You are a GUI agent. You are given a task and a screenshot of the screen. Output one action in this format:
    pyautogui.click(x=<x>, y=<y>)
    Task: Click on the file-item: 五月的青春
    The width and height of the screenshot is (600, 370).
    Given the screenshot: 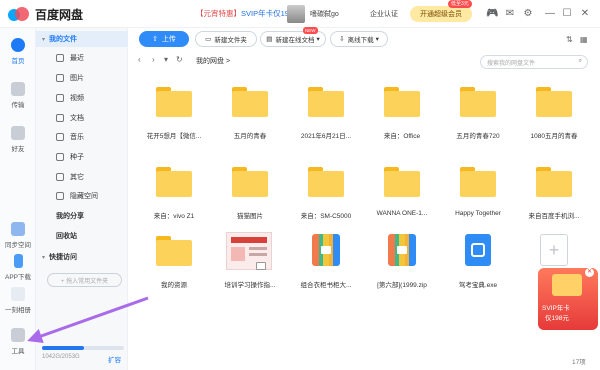 What is the action you would take?
    pyautogui.click(x=250, y=113)
    